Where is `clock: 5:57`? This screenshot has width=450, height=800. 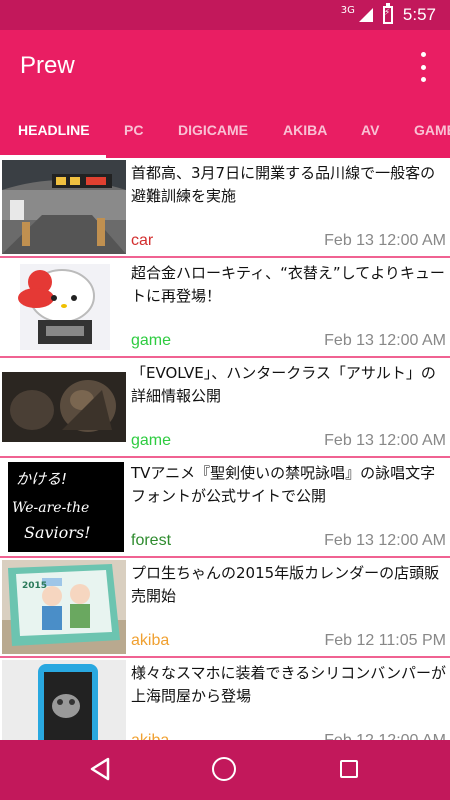
clock: 5:57 is located at coordinates (419, 14).